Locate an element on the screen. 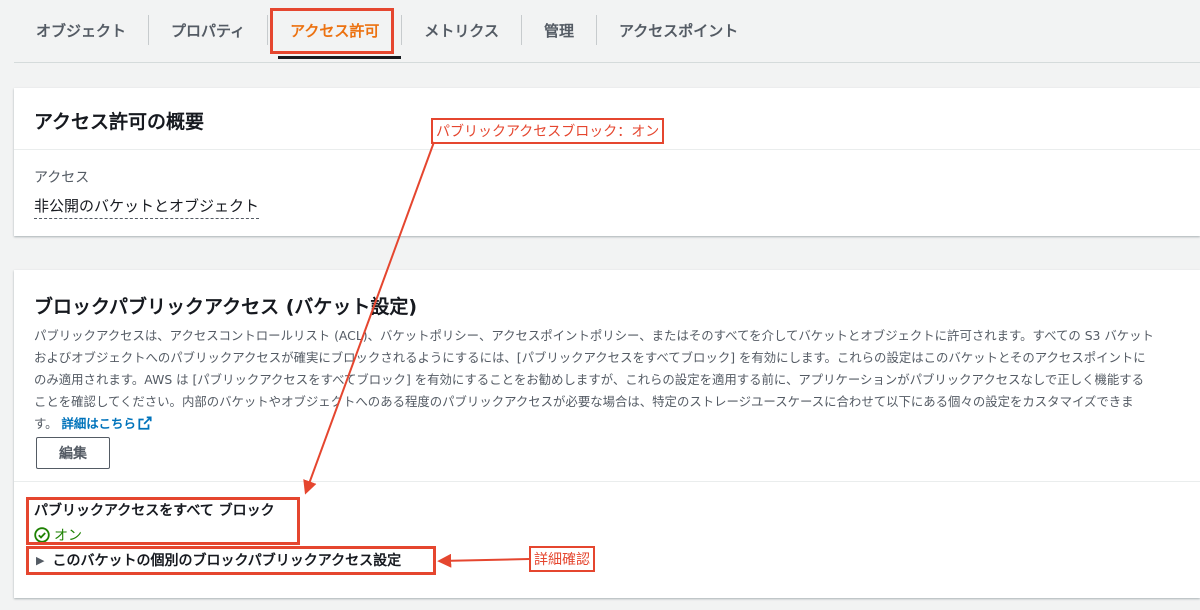 The image size is (1200, 610). tab-access-points: アクセスポイント is located at coordinates (678, 30).